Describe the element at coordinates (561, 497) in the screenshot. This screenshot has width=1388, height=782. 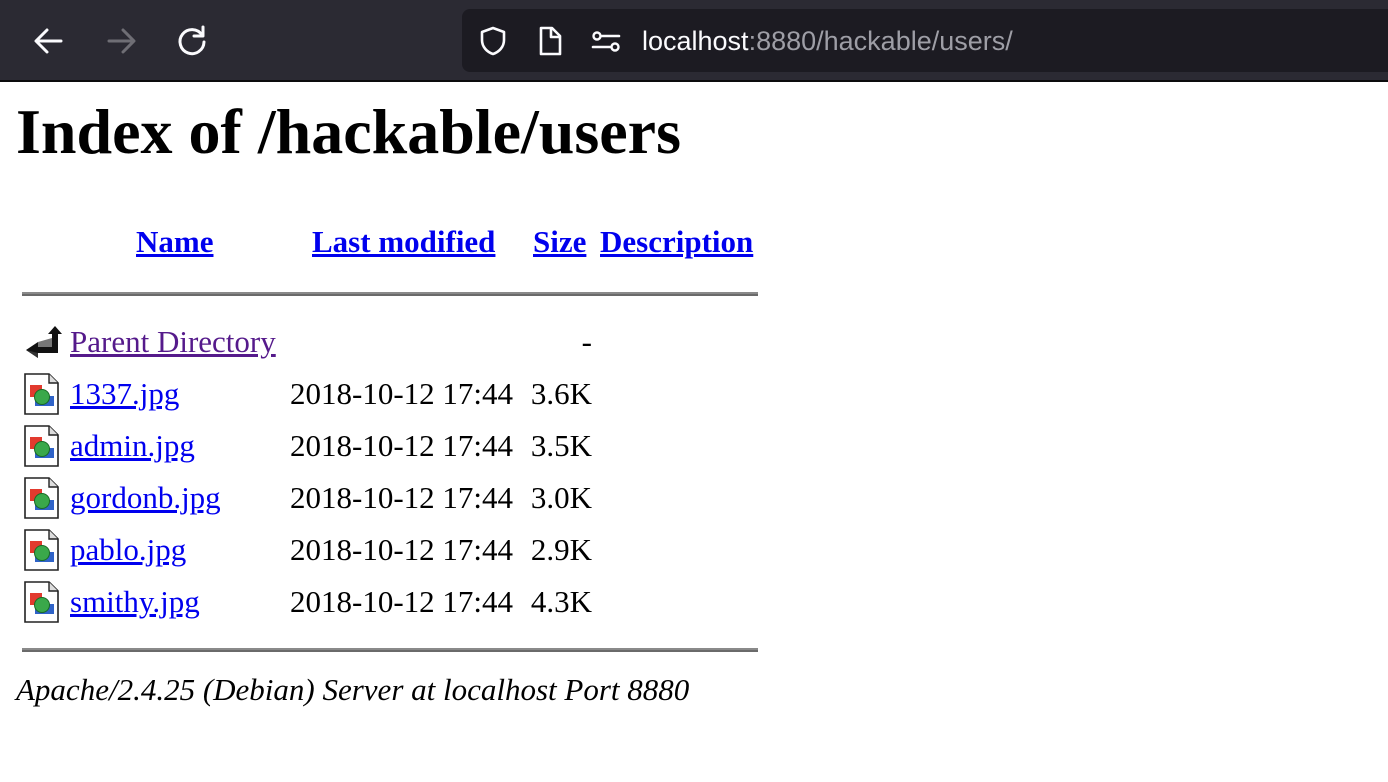
I see `file-size: 3.0K` at that location.